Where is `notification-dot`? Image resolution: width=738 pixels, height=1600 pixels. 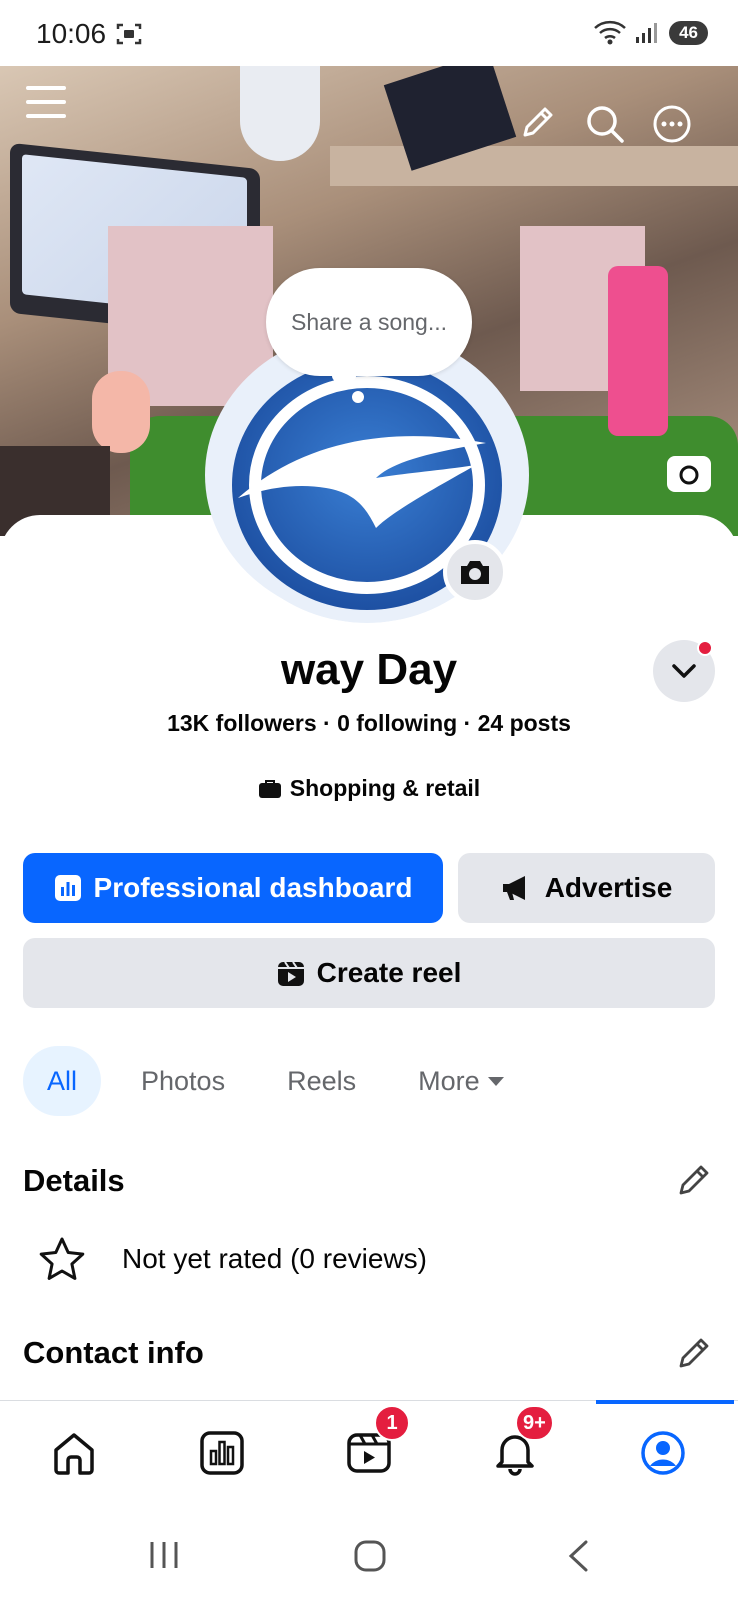
notification-dot is located at coordinates (705, 648).